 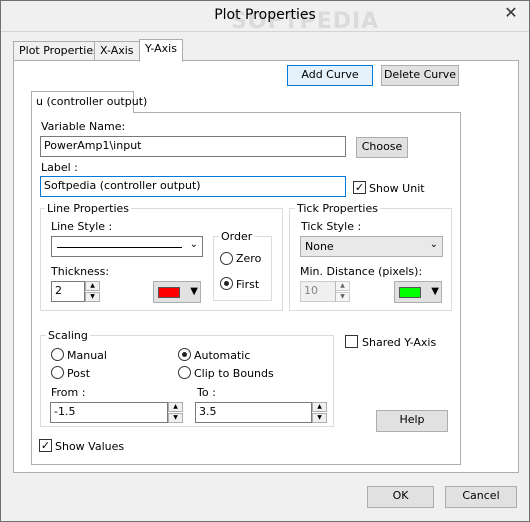 I want to click on tab-x-axis: X-Axis, so click(x=117, y=51).